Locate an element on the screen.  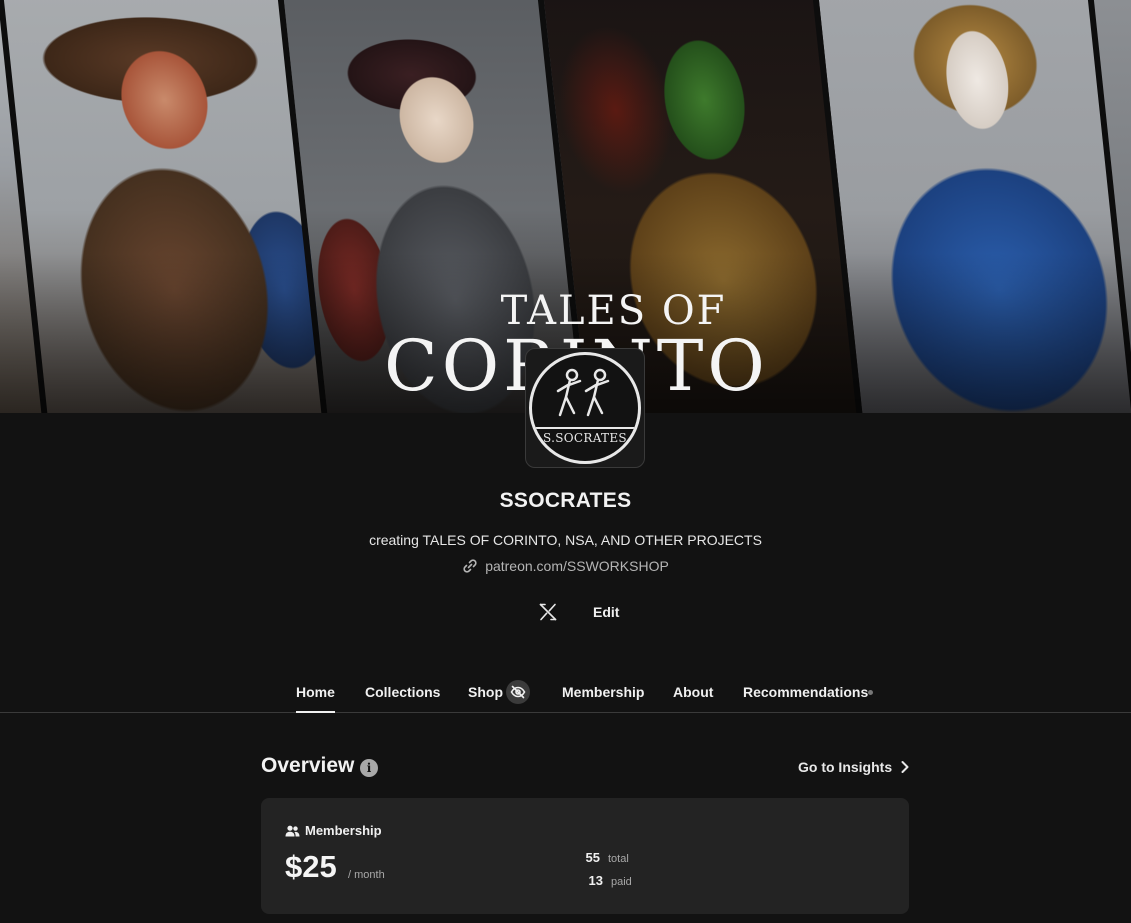
tab-label: Shop is located at coordinates (485, 692).